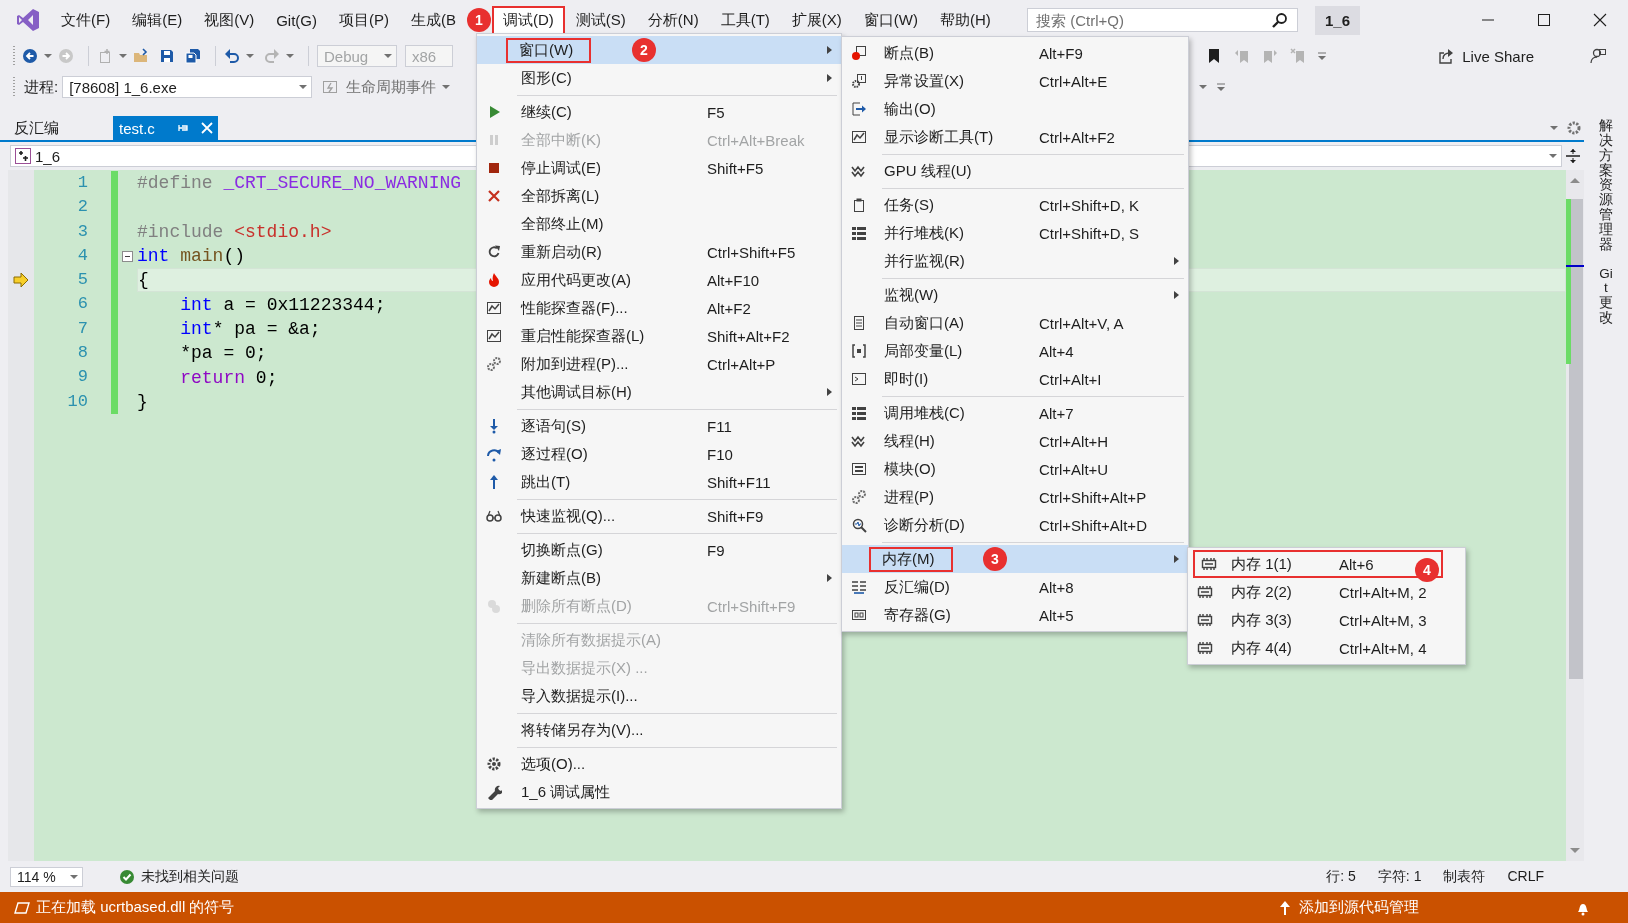  What do you see at coordinates (1525, 876) in the screenshot?
I see `line-ending-indicator: CRLF` at bounding box center [1525, 876].